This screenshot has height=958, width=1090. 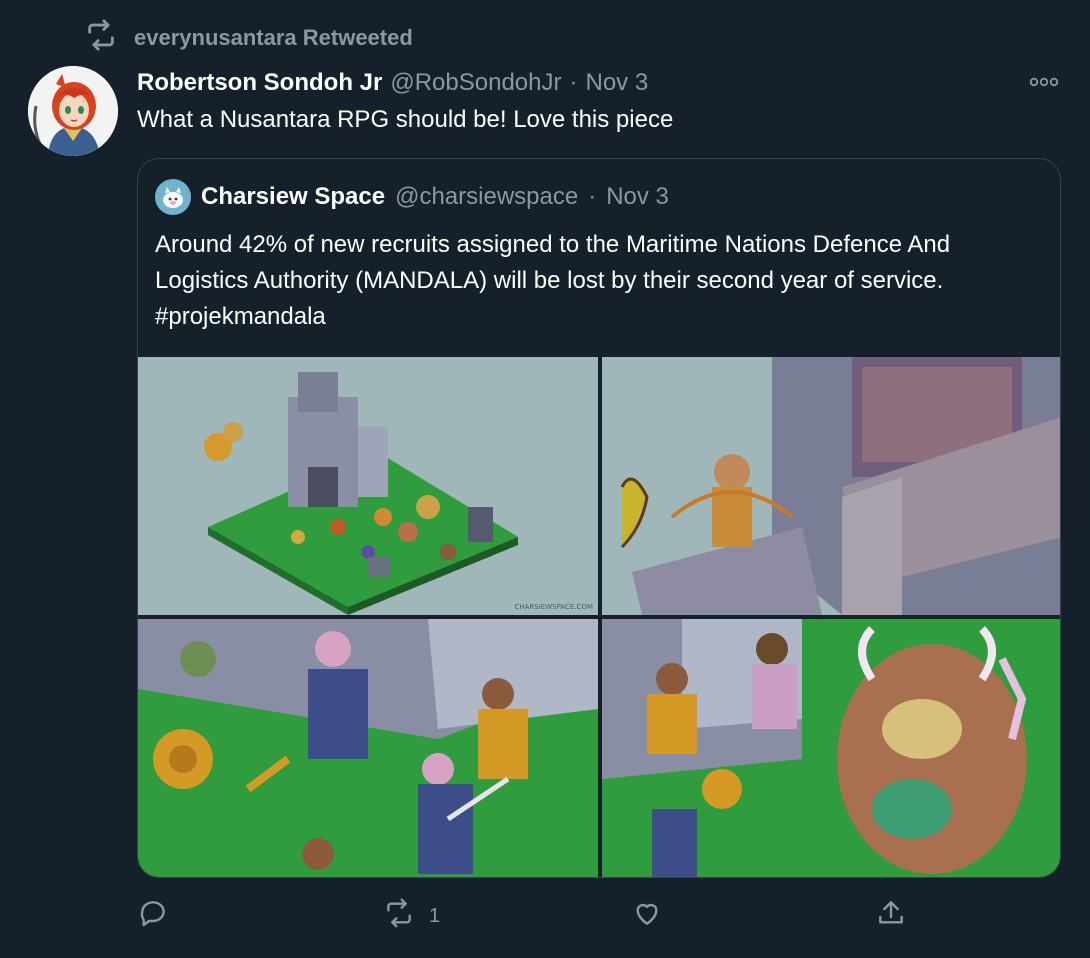 What do you see at coordinates (173, 197) in the screenshot?
I see `quoted-author-avatar` at bounding box center [173, 197].